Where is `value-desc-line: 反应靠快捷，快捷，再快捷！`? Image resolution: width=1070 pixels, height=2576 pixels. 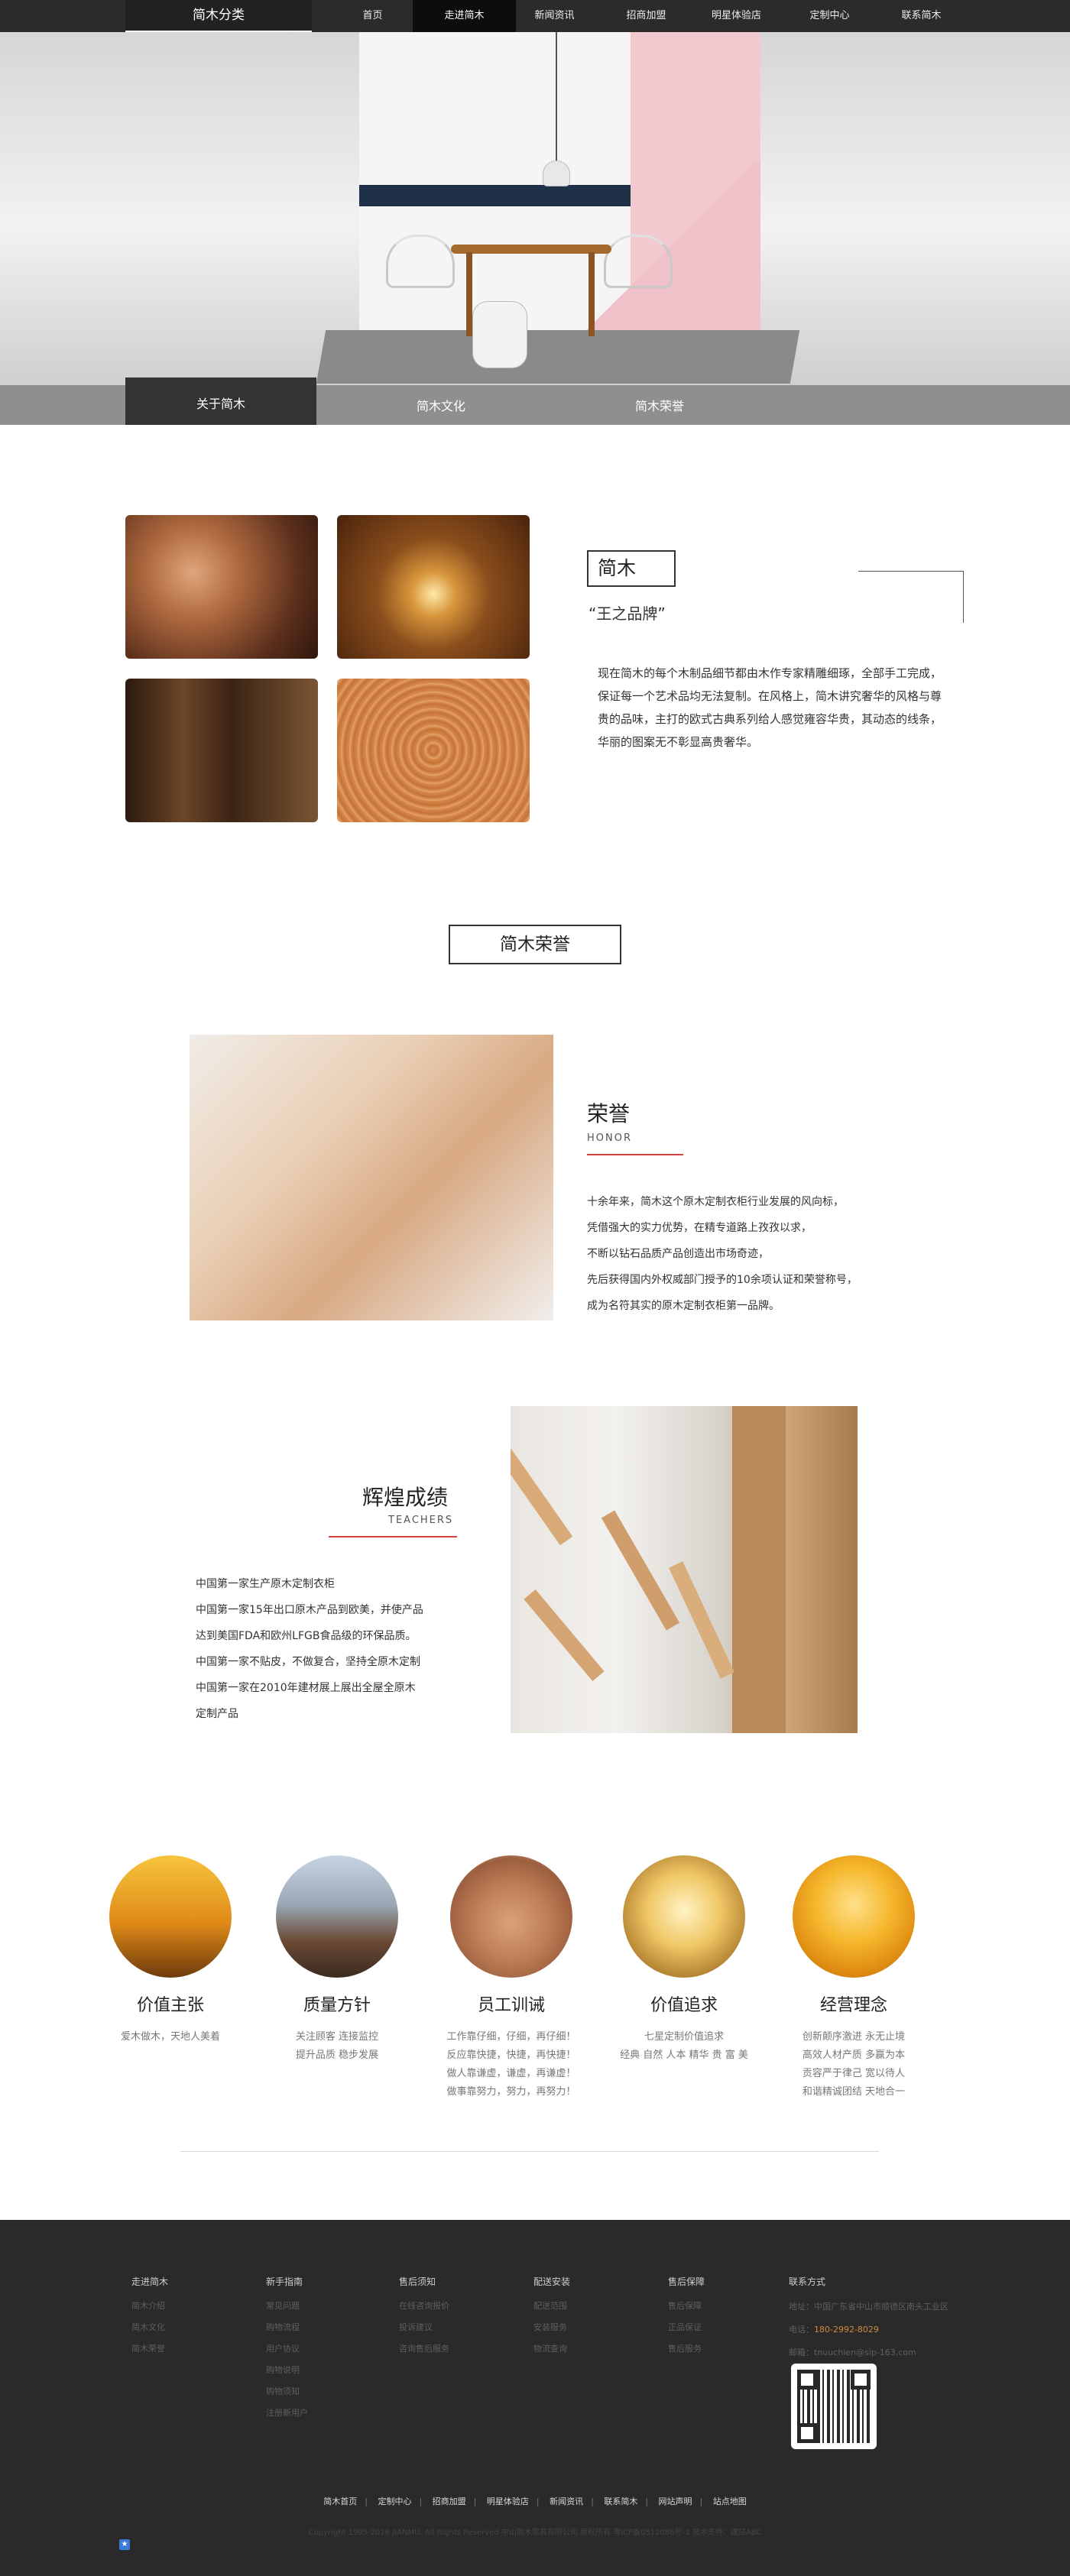
value-desc-line: 反应靠快捷，快捷，再快捷！ is located at coordinates (511, 2055).